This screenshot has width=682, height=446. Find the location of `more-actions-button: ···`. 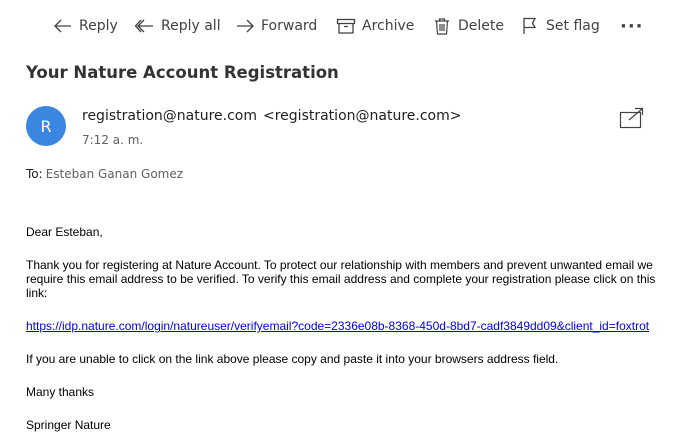

more-actions-button: ··· is located at coordinates (632, 26).